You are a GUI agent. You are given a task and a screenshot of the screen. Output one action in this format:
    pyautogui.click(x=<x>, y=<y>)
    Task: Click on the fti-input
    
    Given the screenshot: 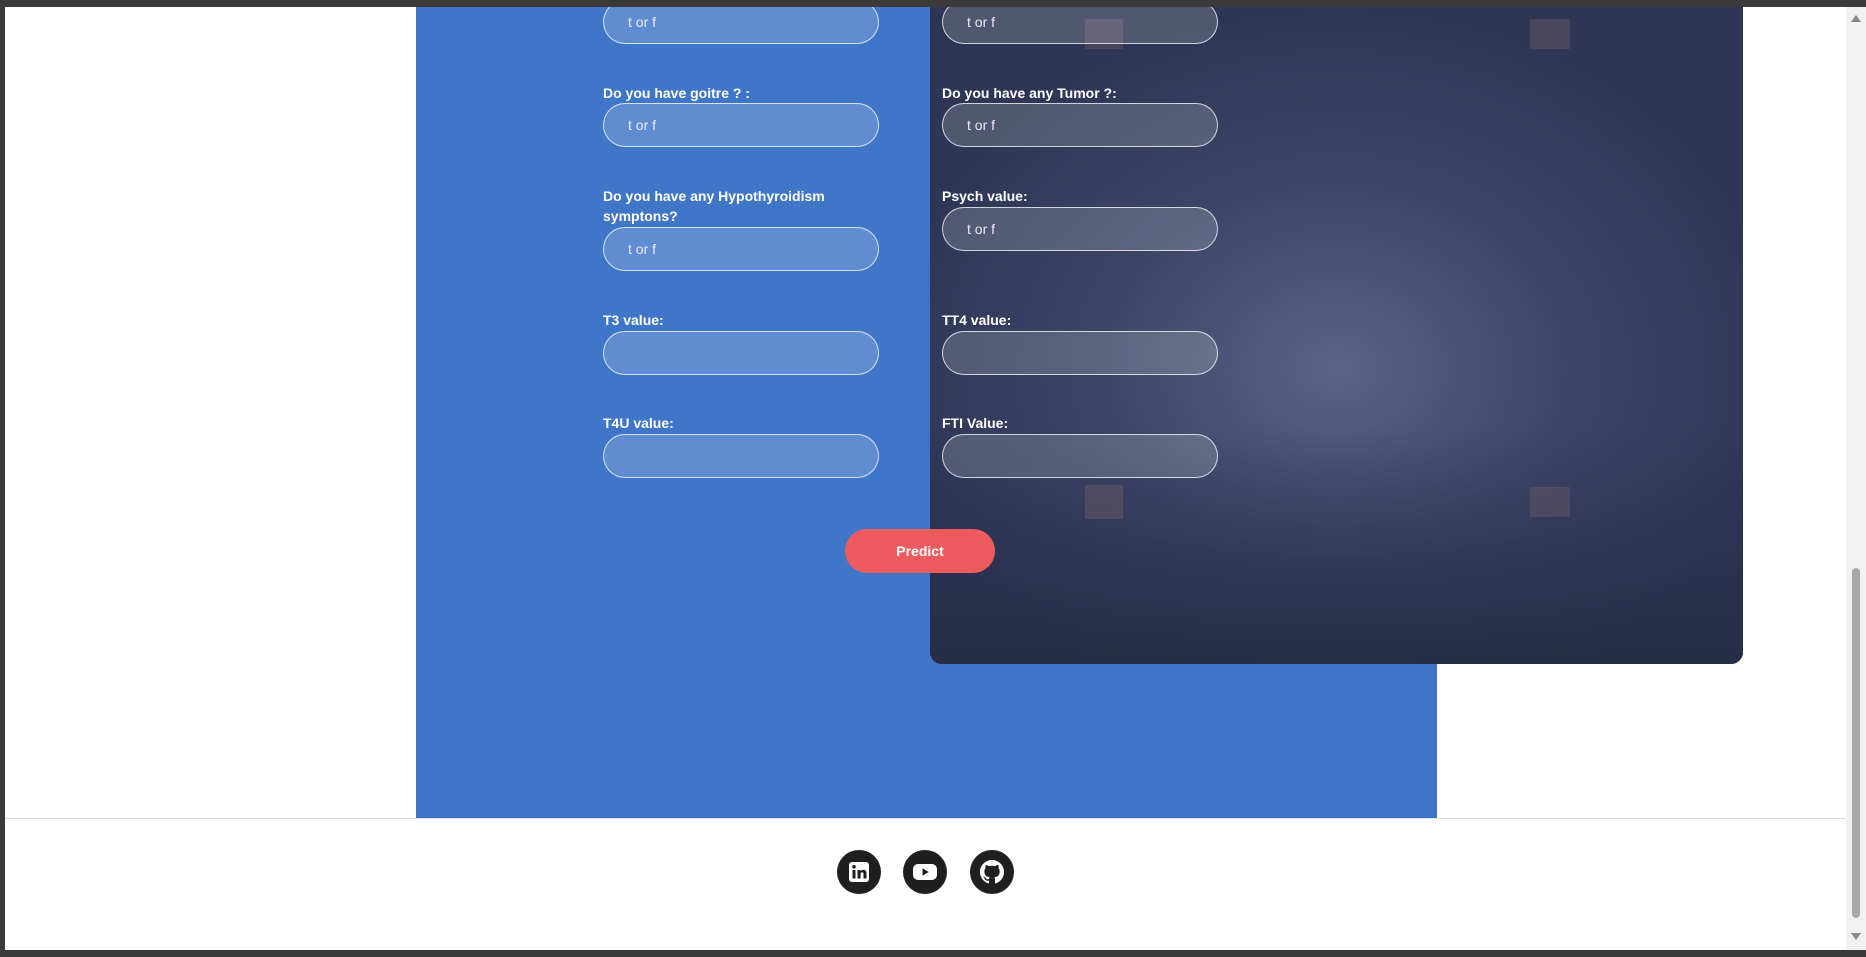 What is the action you would take?
    pyautogui.click(x=1080, y=456)
    